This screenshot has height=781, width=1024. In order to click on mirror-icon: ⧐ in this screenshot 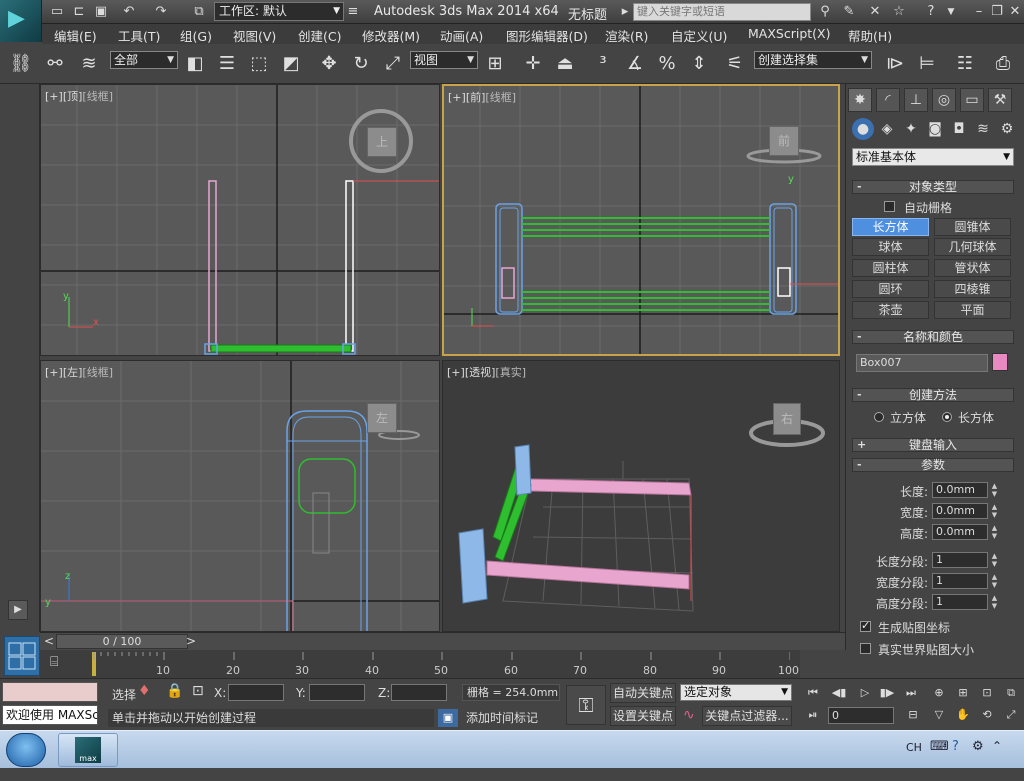, I will do `click(895, 64)`.